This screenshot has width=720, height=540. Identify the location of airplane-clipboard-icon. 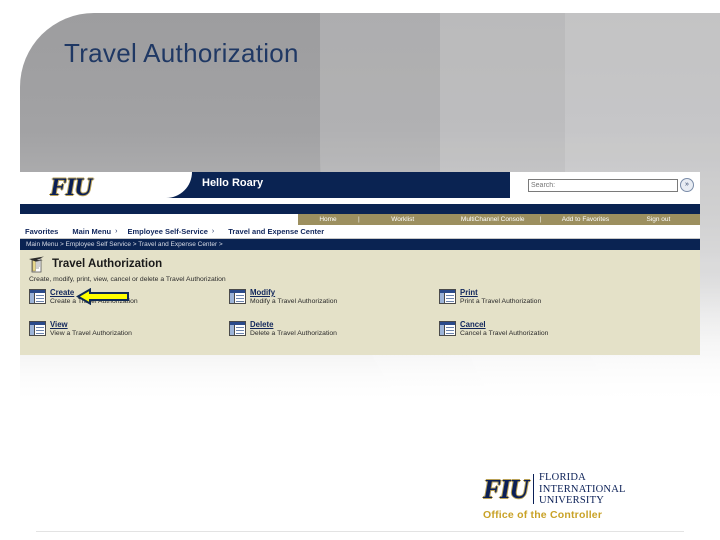
(37, 264).